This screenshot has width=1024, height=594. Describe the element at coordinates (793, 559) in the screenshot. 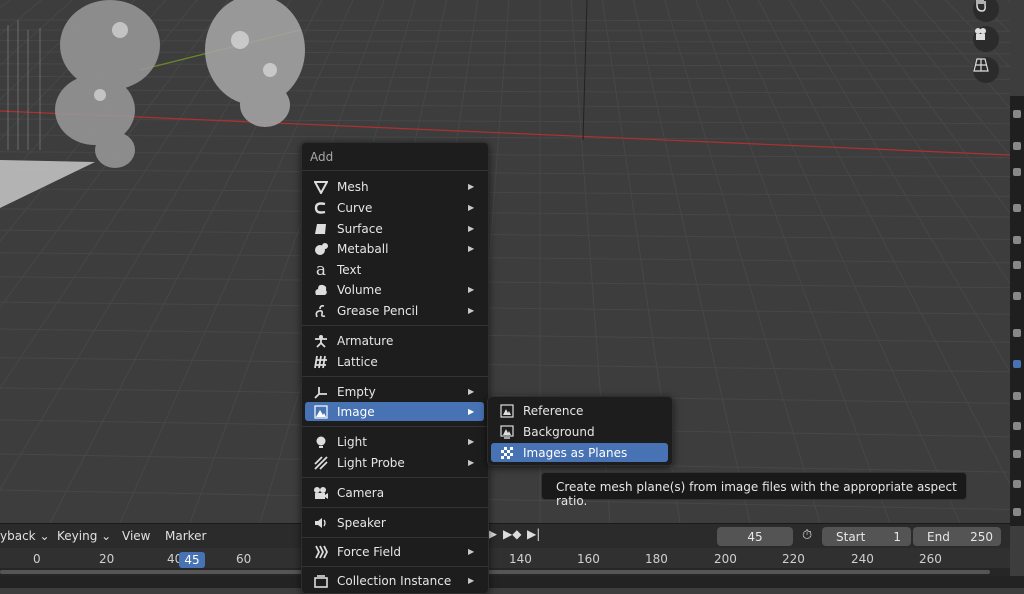

I see `ruler-tick: 220` at that location.